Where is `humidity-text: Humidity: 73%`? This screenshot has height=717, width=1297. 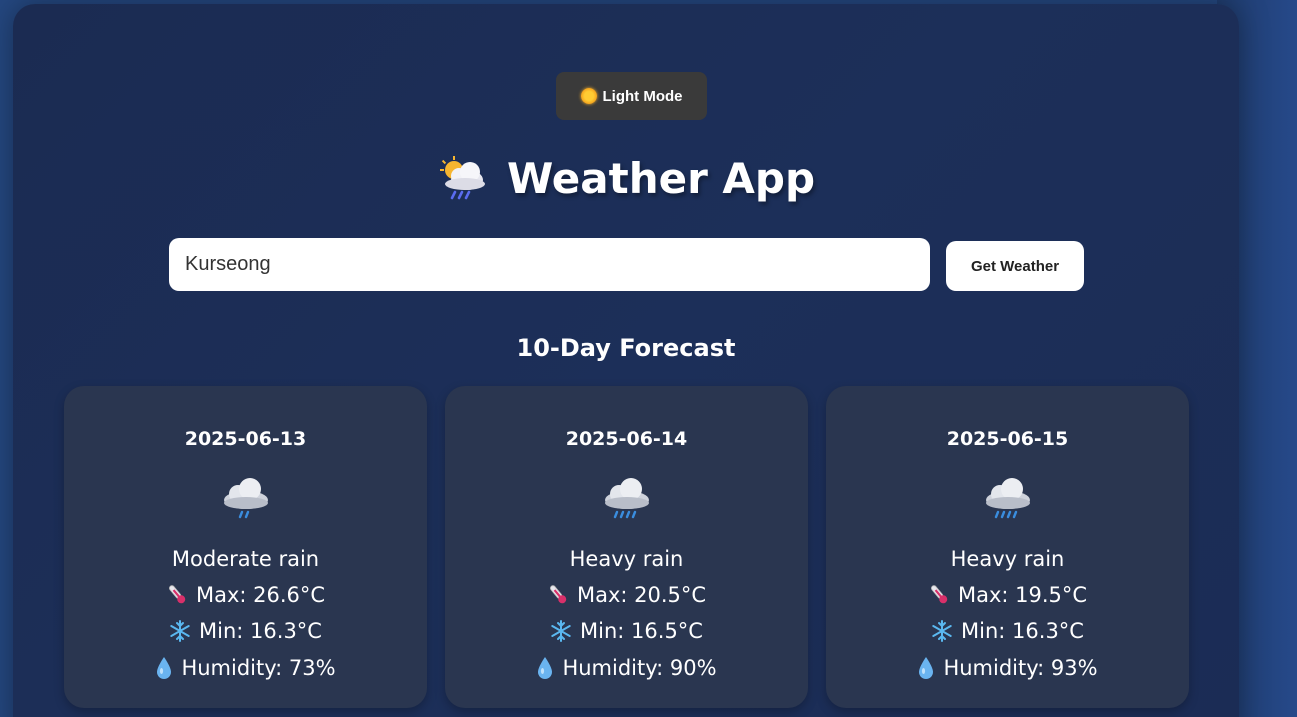 humidity-text: Humidity: 73% is located at coordinates (258, 668).